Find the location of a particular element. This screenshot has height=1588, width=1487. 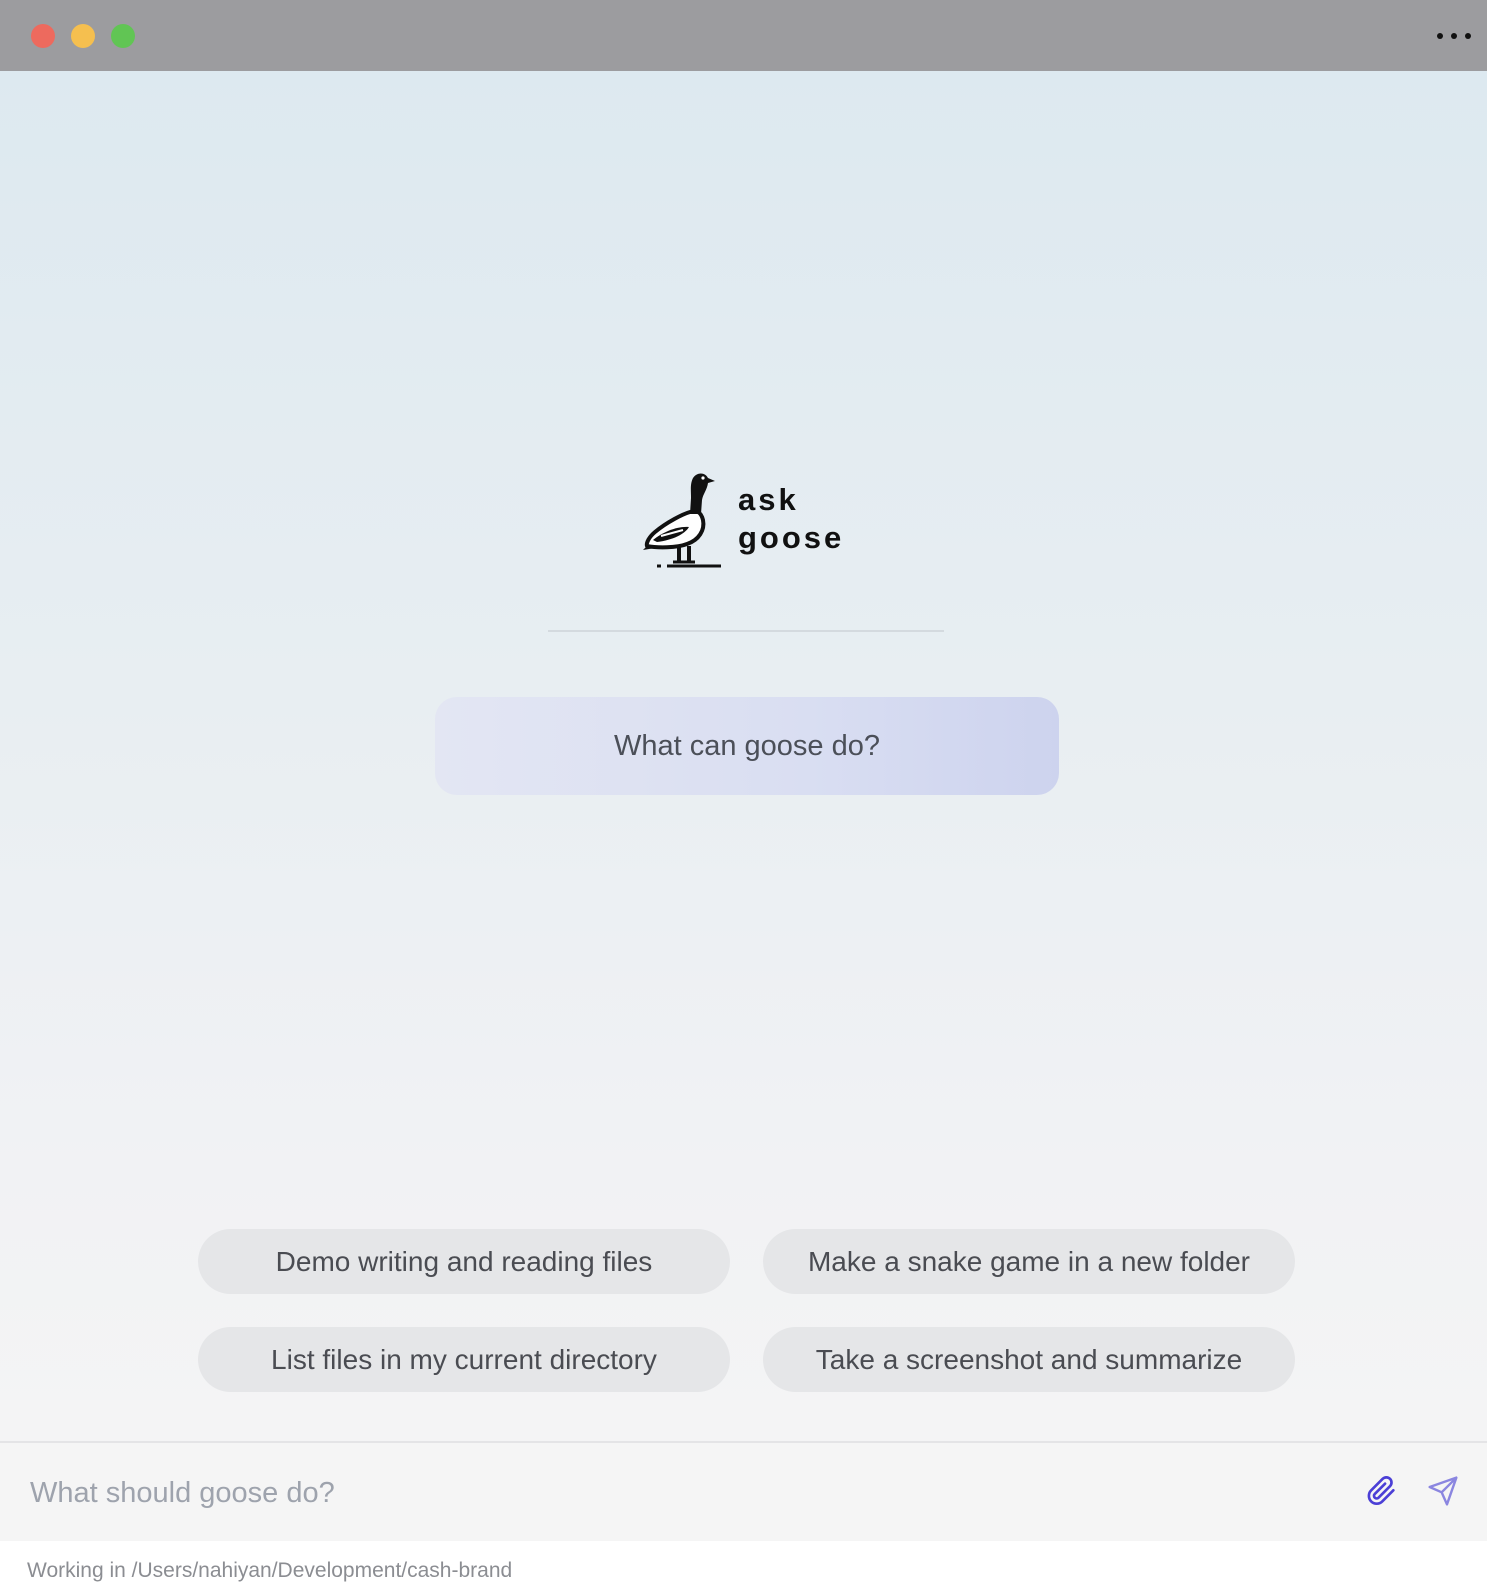

send-icon is located at coordinates (1443, 1491).